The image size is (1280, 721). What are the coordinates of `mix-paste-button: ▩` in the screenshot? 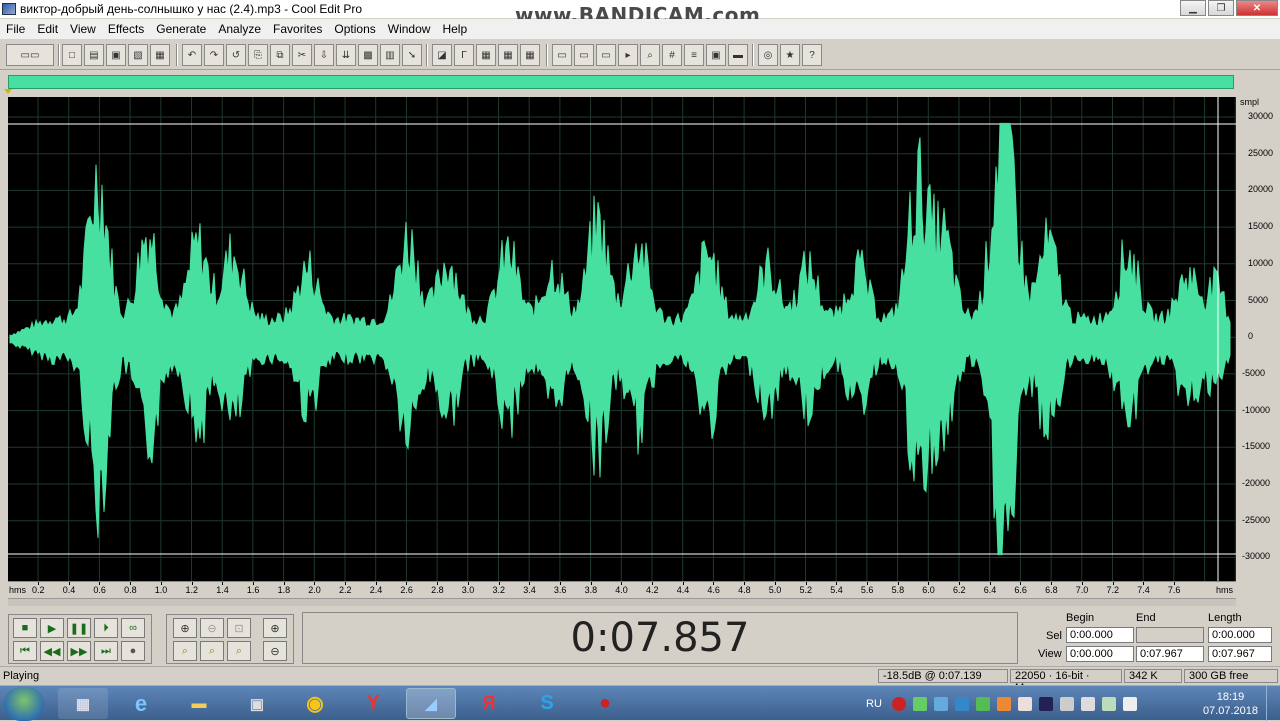 It's located at (368, 55).